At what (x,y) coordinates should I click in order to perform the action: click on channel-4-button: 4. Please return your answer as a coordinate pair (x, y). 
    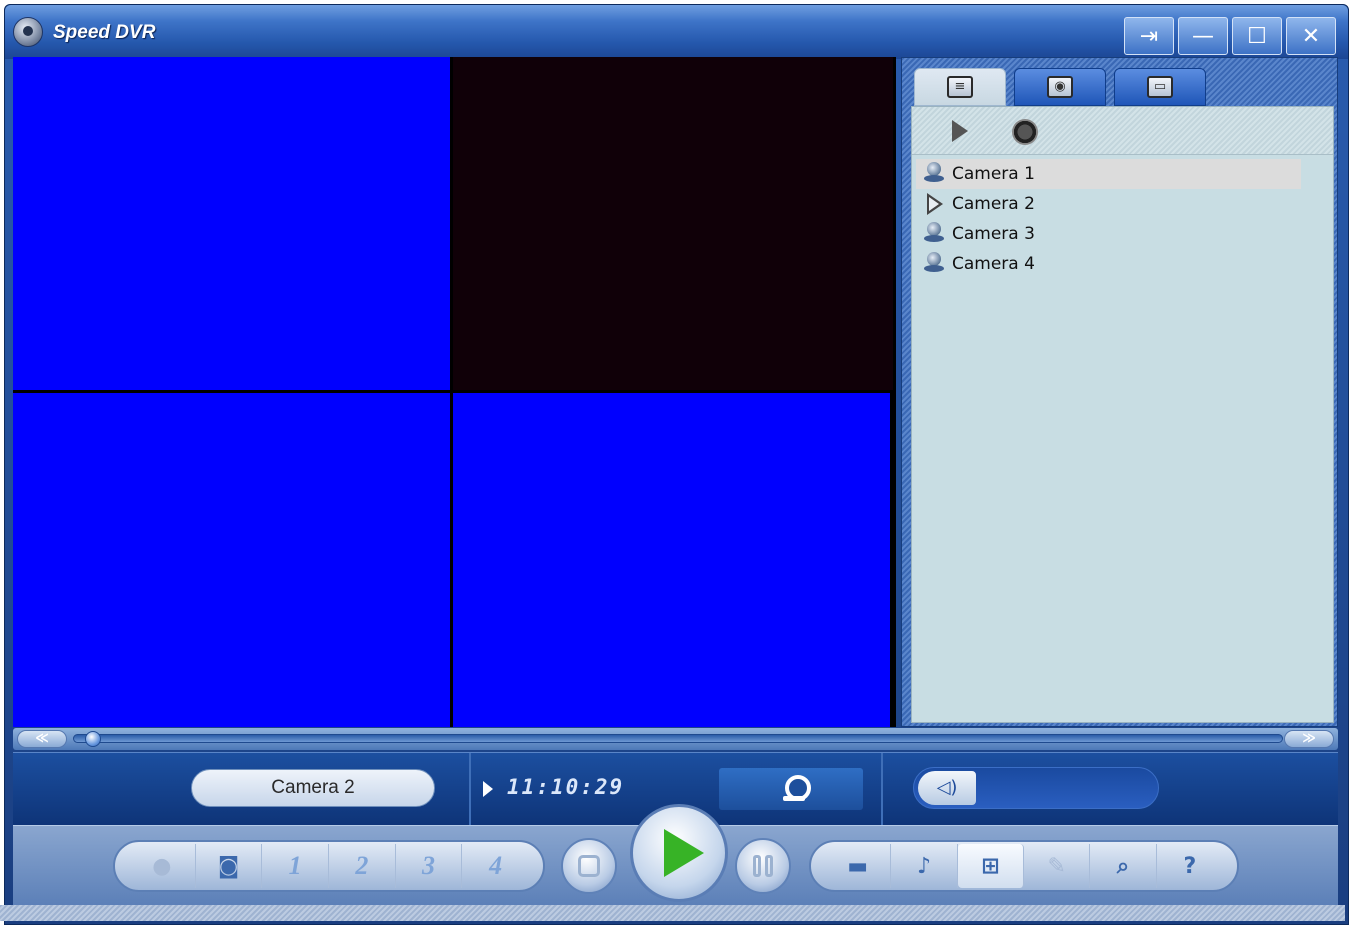
    Looking at the image, I should click on (495, 866).